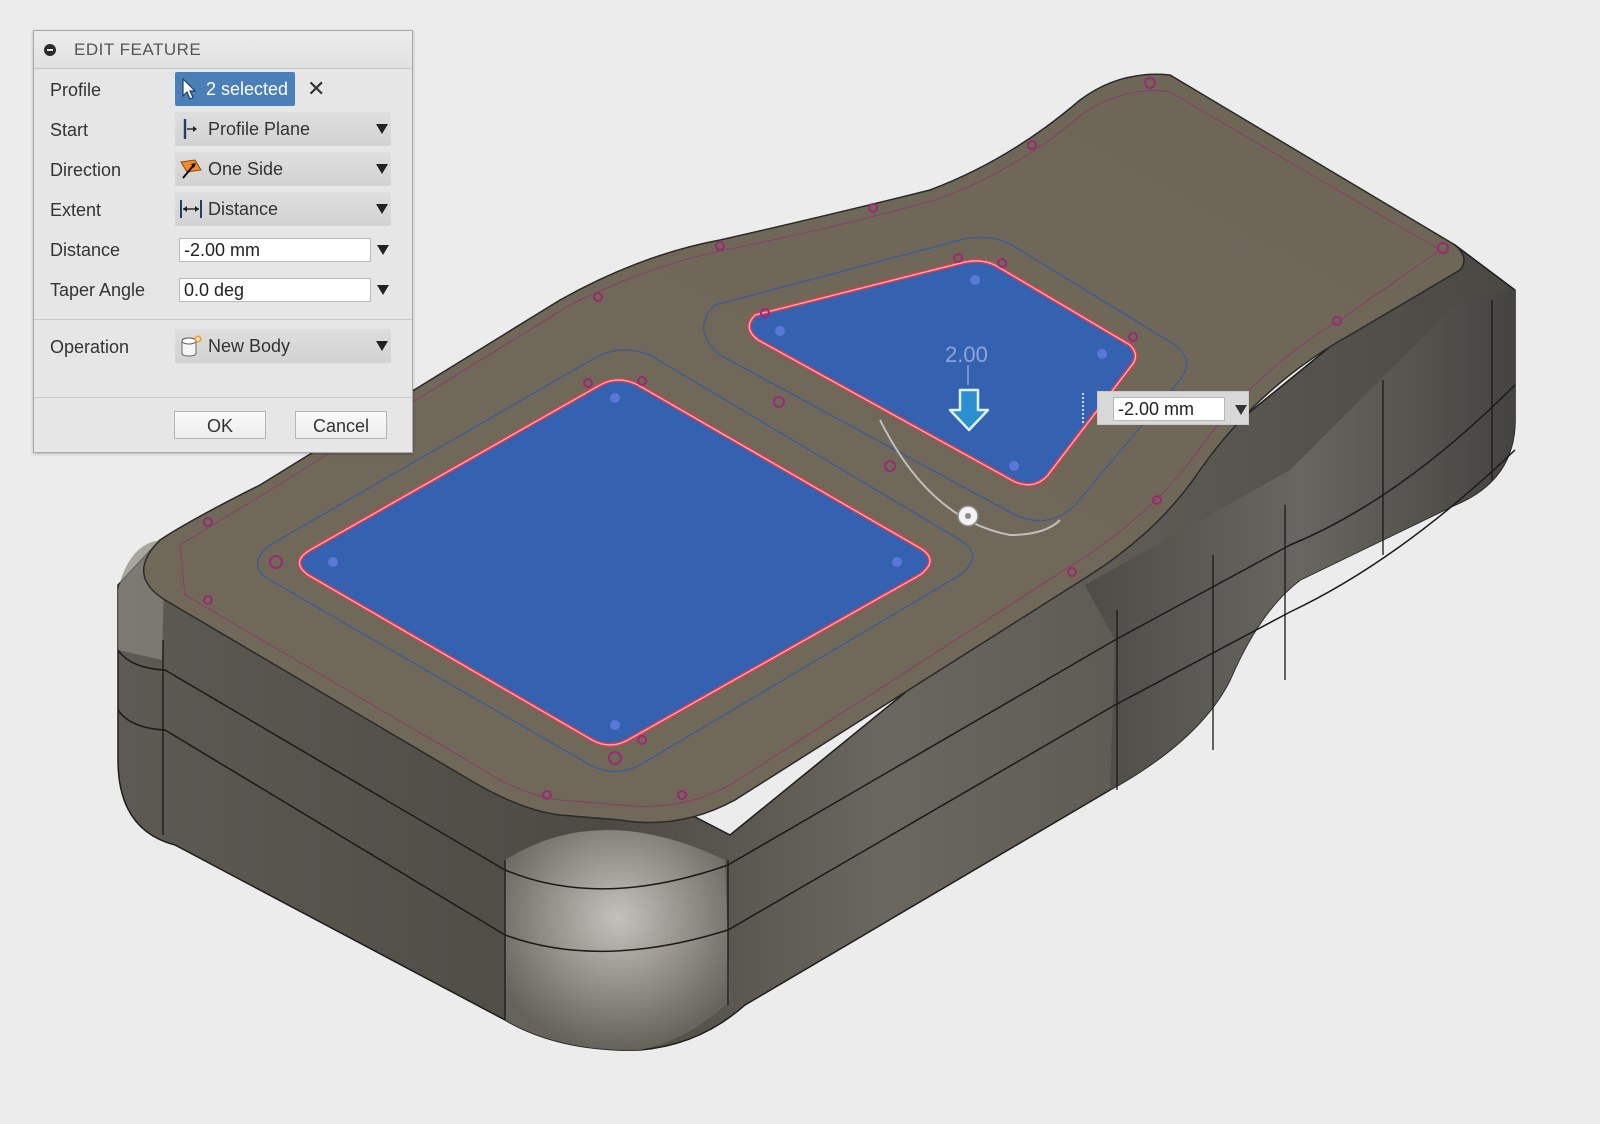 The height and width of the screenshot is (1124, 1600). Describe the element at coordinates (968, 516) in the screenshot. I see `taper-handle-center` at that location.